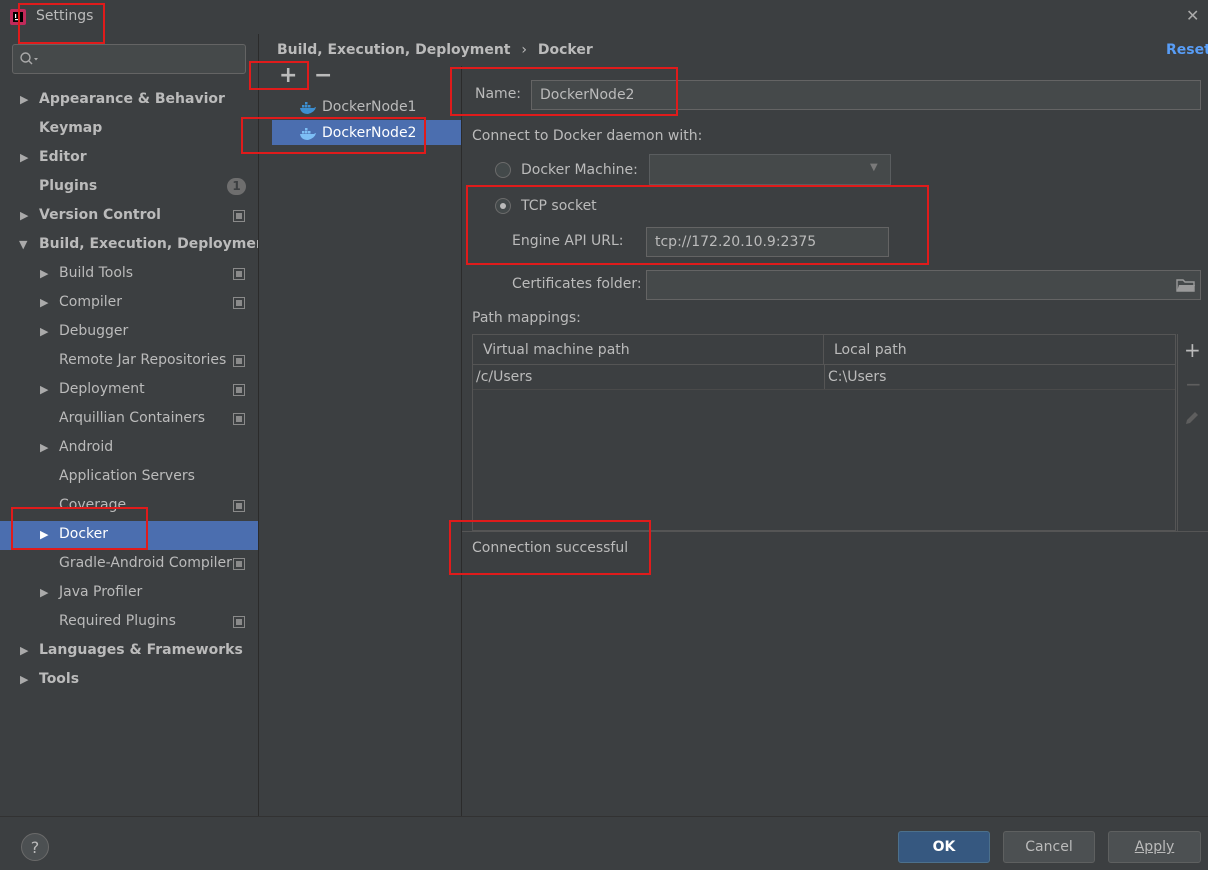 Image resolution: width=1208 pixels, height=870 pixels. What do you see at coordinates (503, 170) in the screenshot?
I see `docker-machine-radio` at bounding box center [503, 170].